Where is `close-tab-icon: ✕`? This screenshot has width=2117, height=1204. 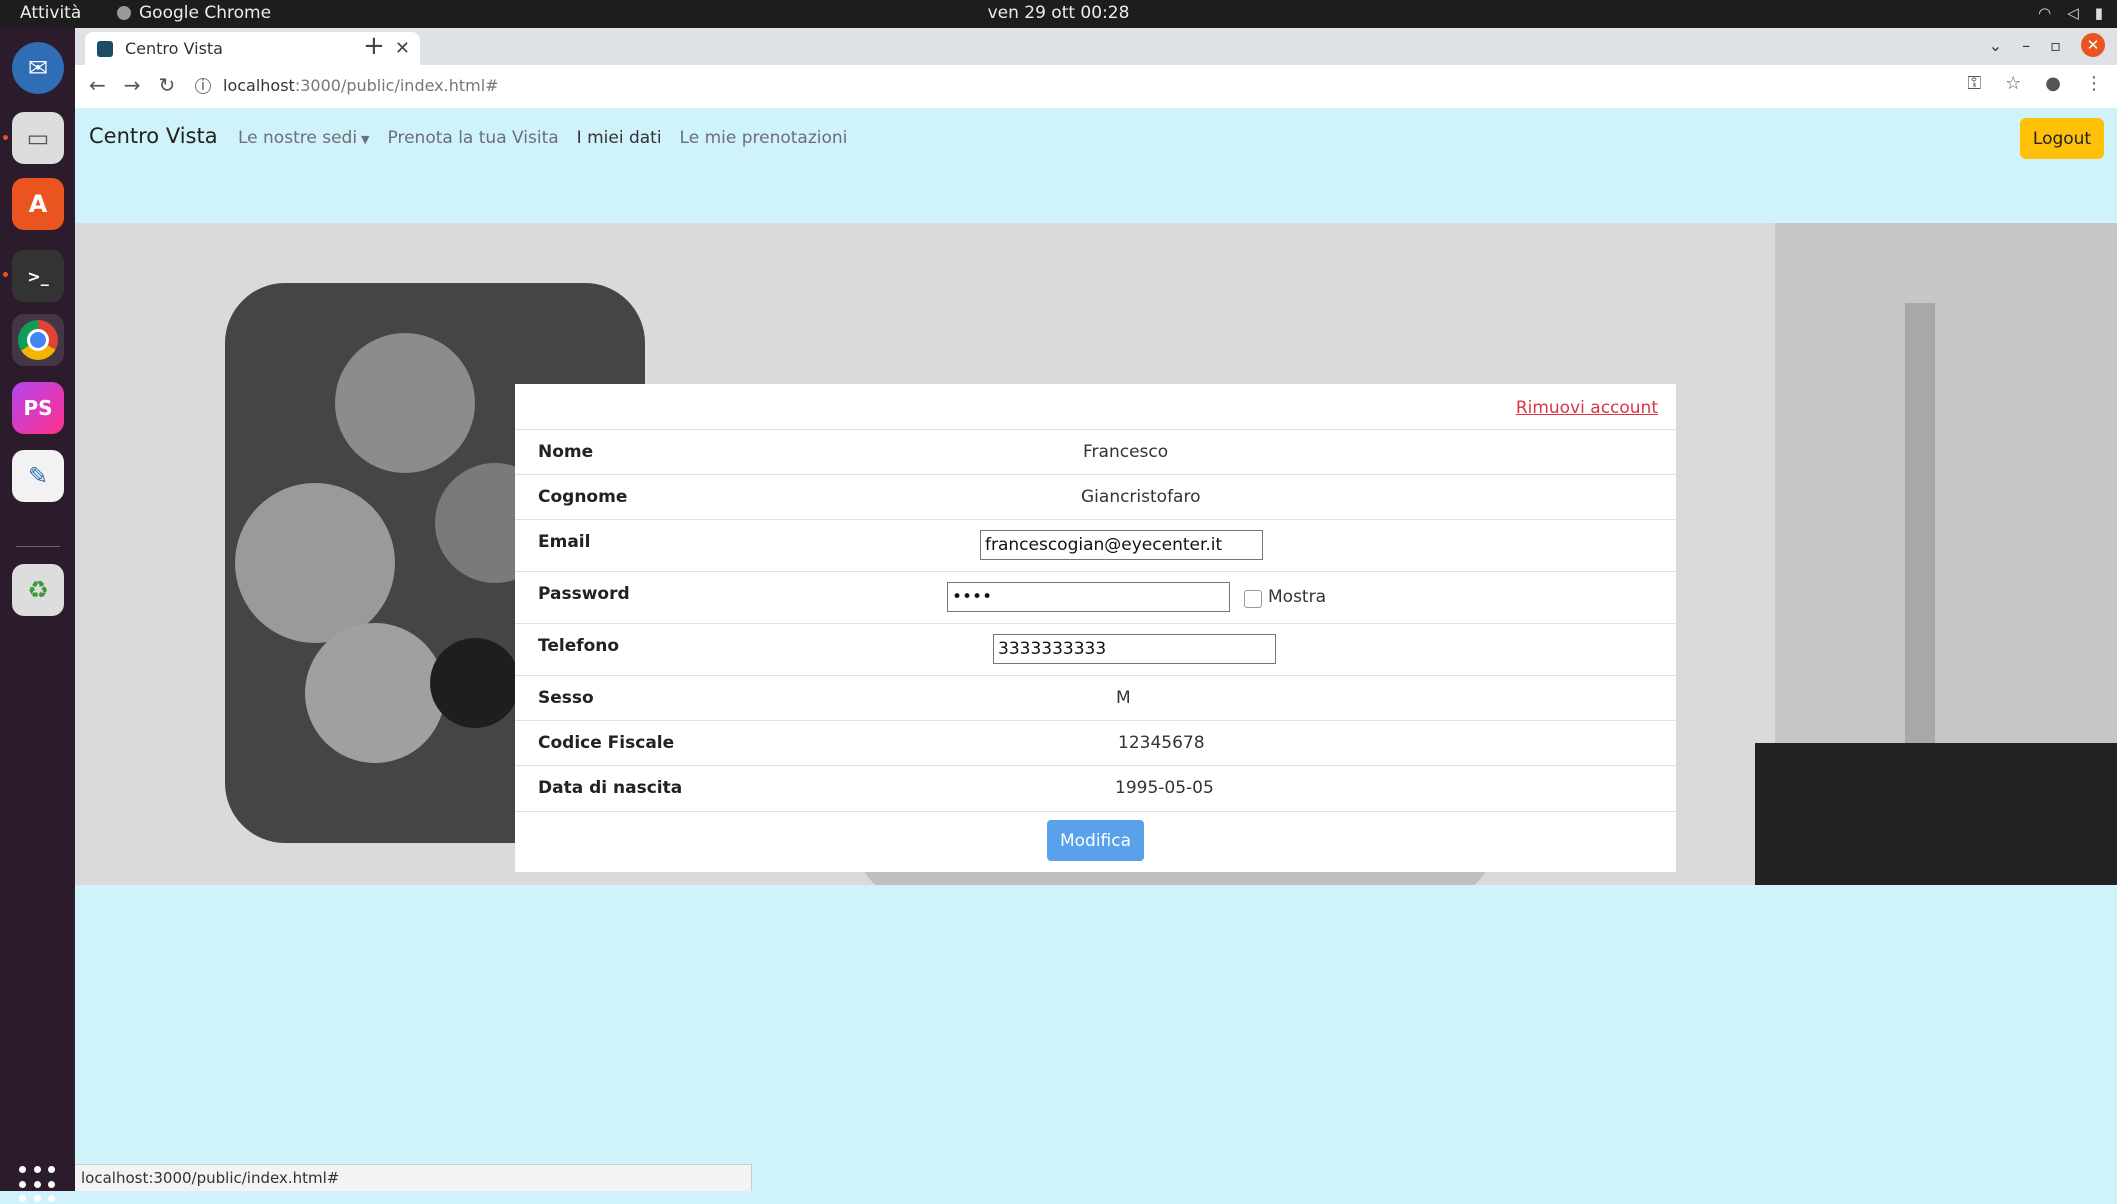 close-tab-icon: ✕ is located at coordinates (402, 48).